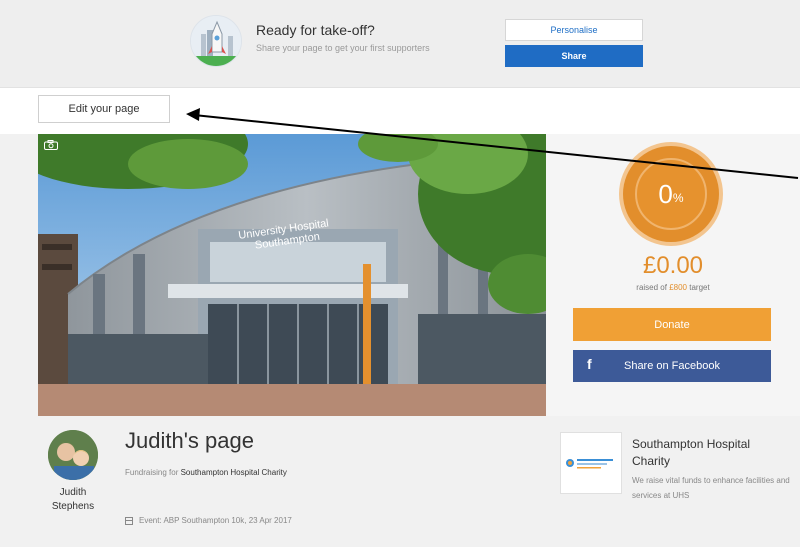 This screenshot has width=800, height=547. Describe the element at coordinates (707, 453) in the screenshot. I see `charity-name: Southampton Hospital Charity` at that location.